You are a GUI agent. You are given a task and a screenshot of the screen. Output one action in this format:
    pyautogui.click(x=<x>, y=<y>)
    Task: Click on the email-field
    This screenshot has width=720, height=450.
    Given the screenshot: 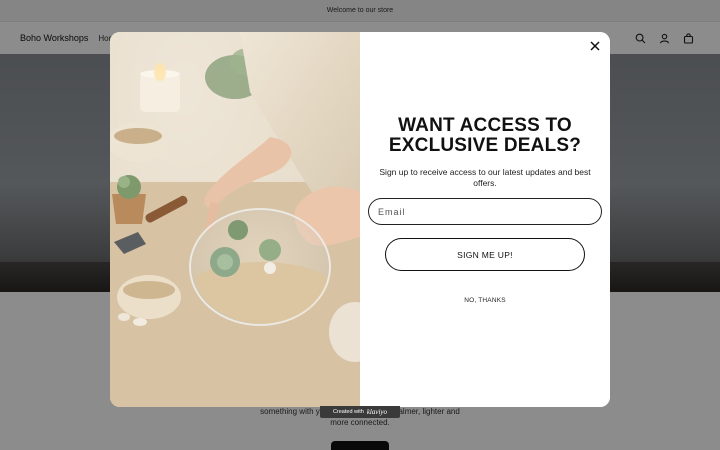 What is the action you would take?
    pyautogui.click(x=485, y=211)
    